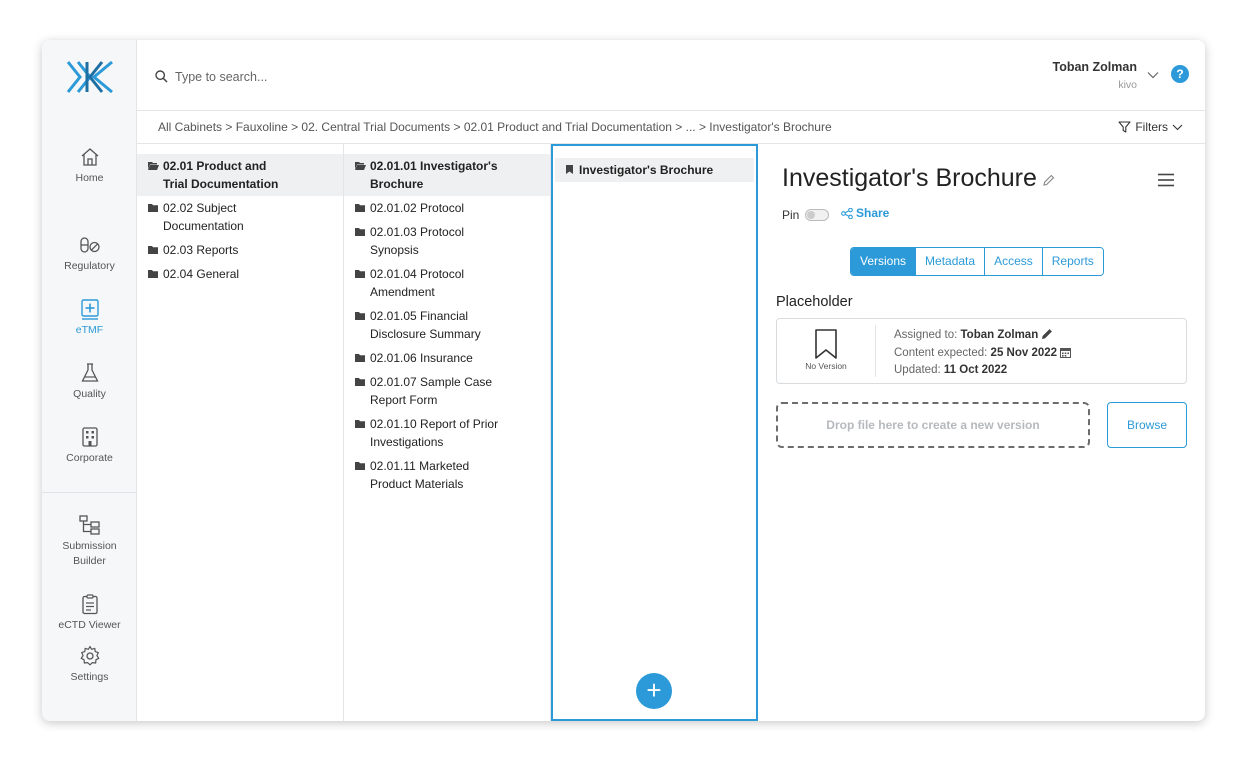 Image resolution: width=1247 pixels, height=765 pixels. What do you see at coordinates (89, 245) in the screenshot?
I see `pills-icon` at bounding box center [89, 245].